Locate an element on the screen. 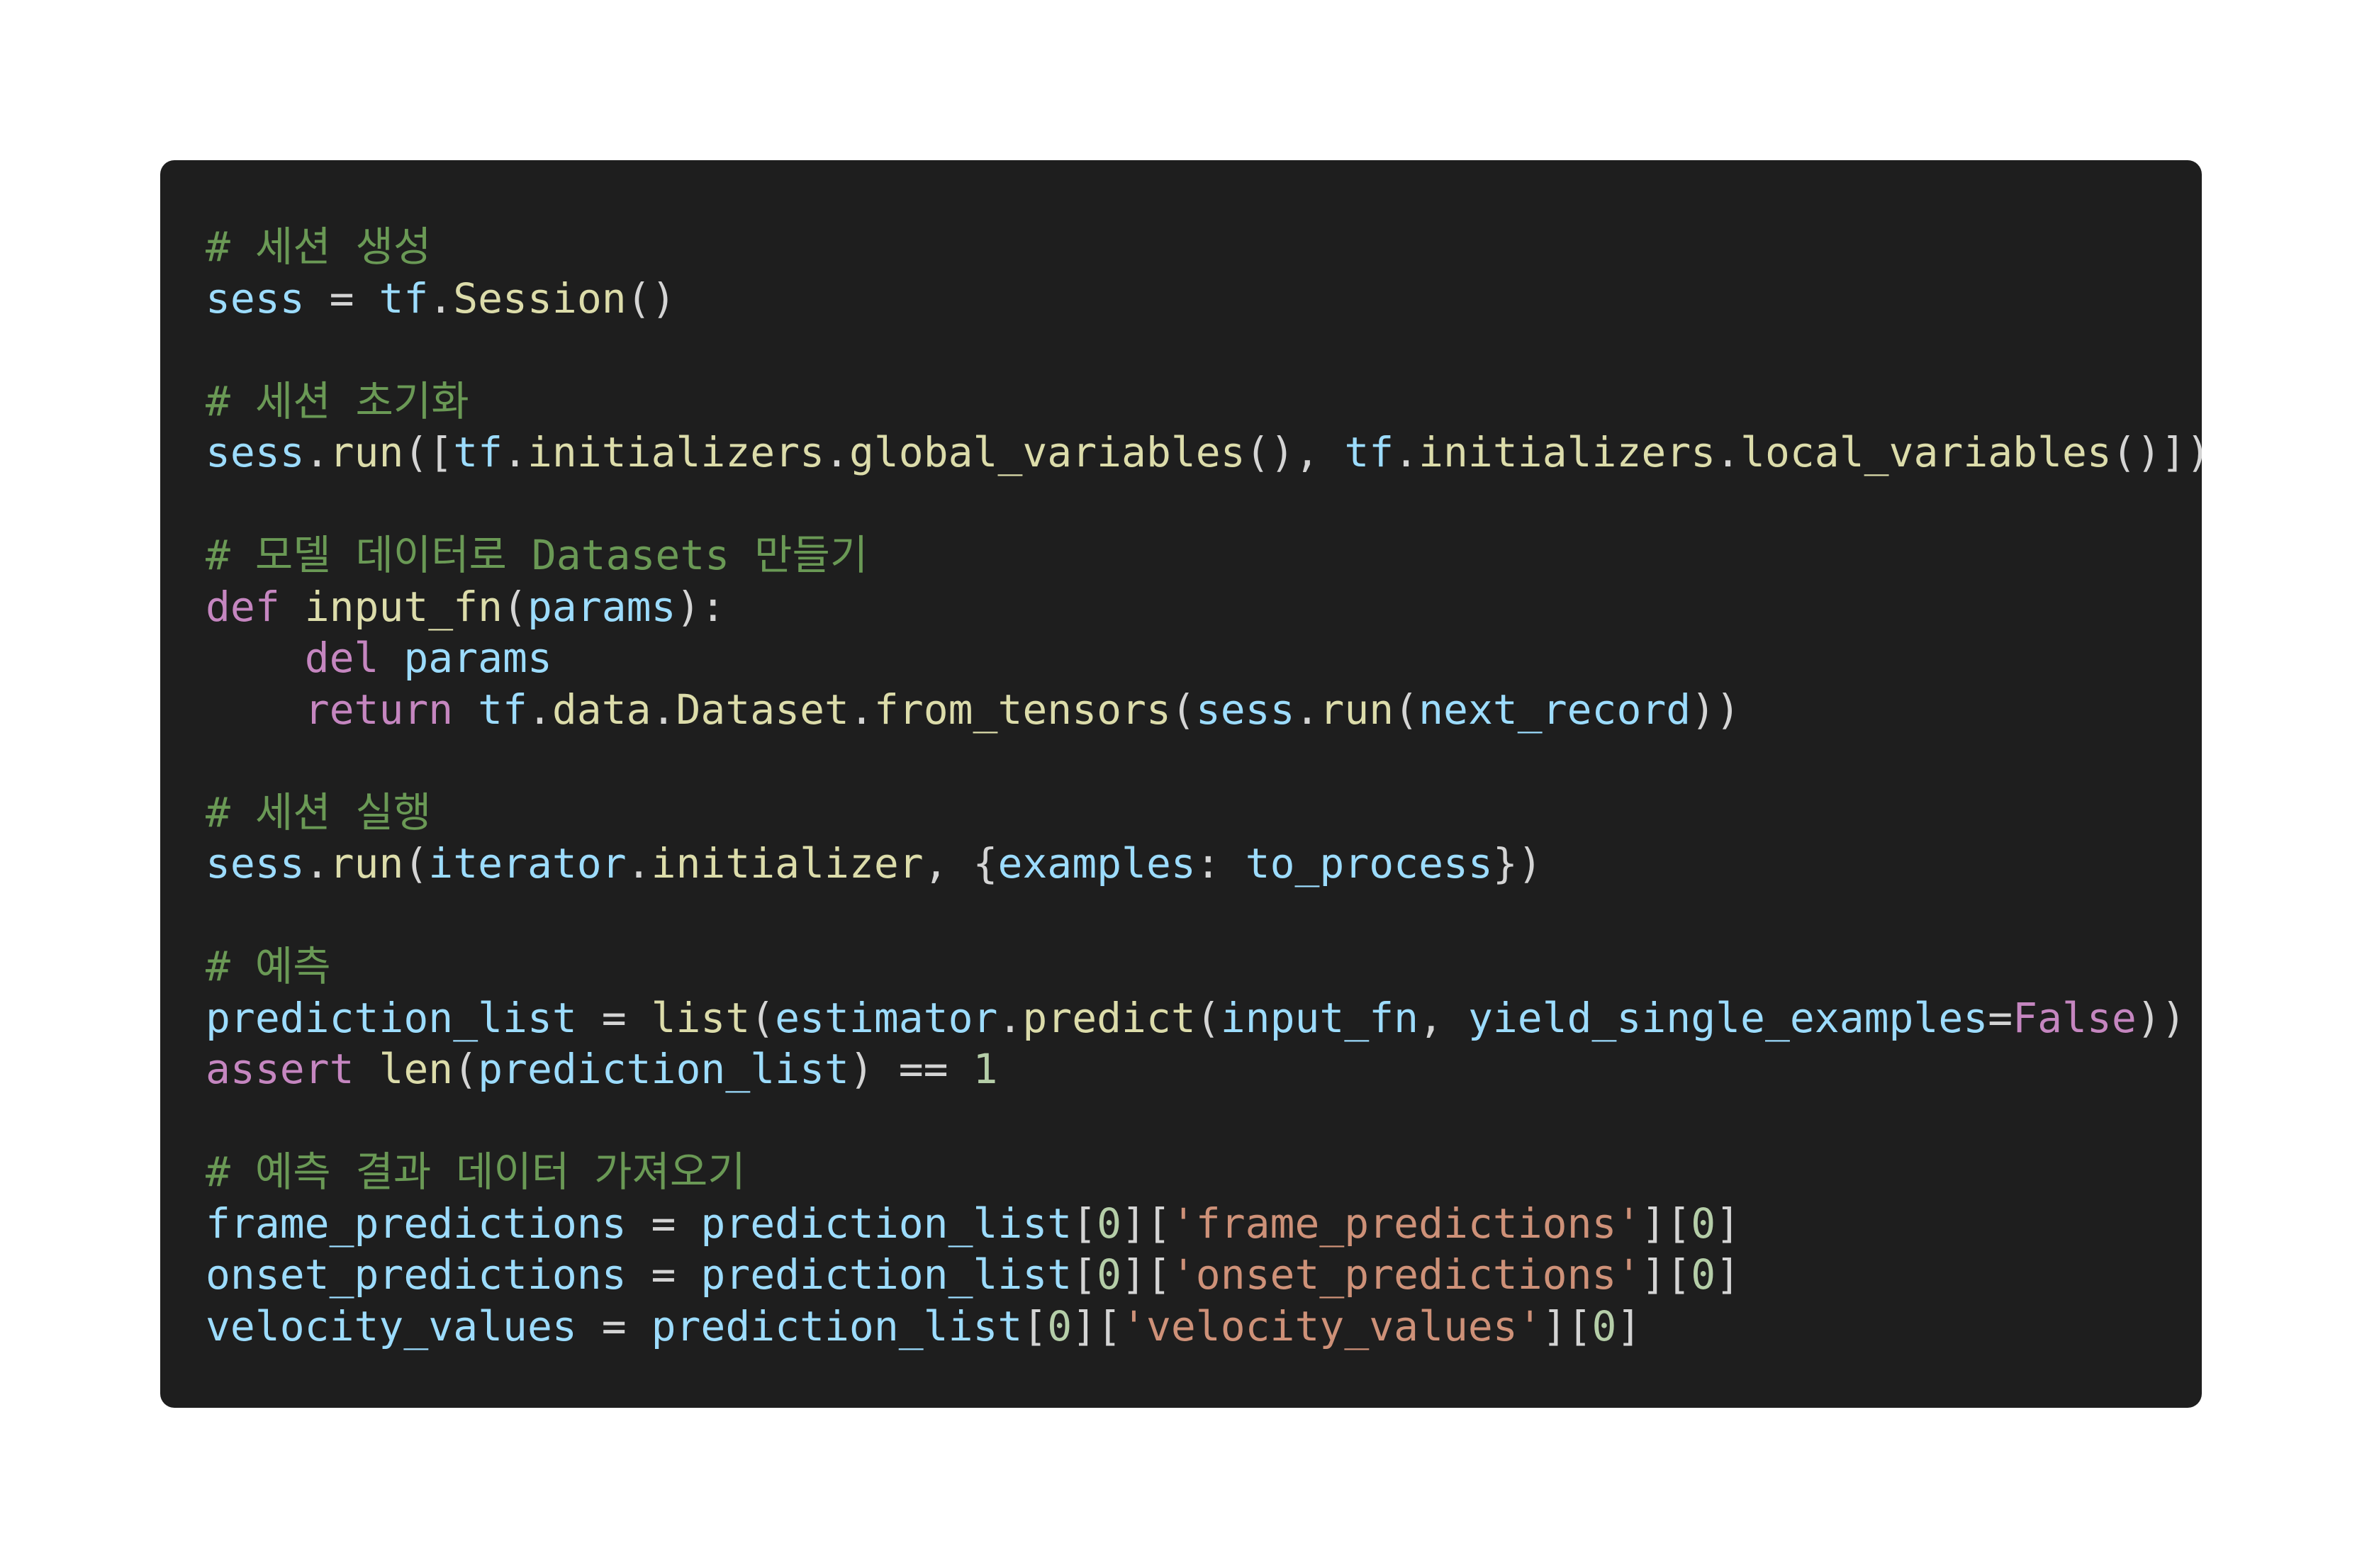 This screenshot has height=1568, width=2362. code-token-fn: local_variables is located at coordinates (1926, 452).